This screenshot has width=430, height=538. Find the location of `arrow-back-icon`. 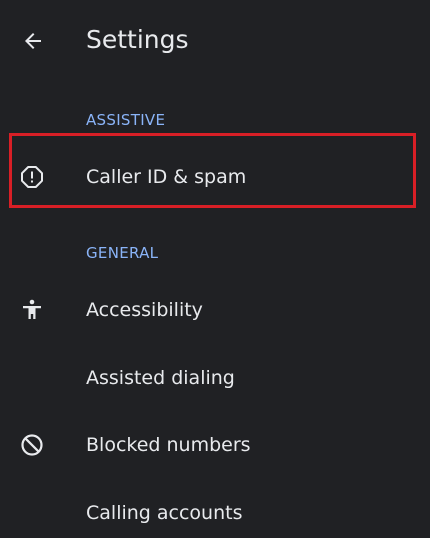

arrow-back-icon is located at coordinates (33, 41).